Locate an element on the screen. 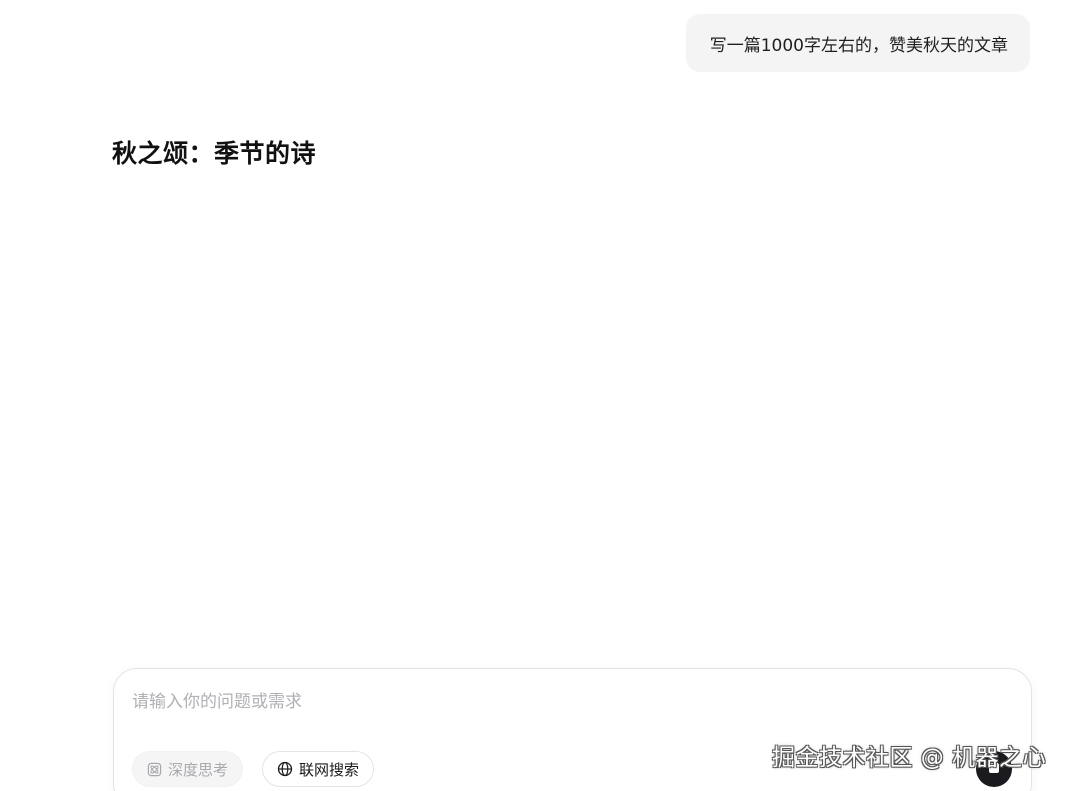 Image resolution: width=1080 pixels, height=791 pixels. user-message-bubble: 写一篇1000字左右的，赞美秋天的文章 is located at coordinates (857, 43).